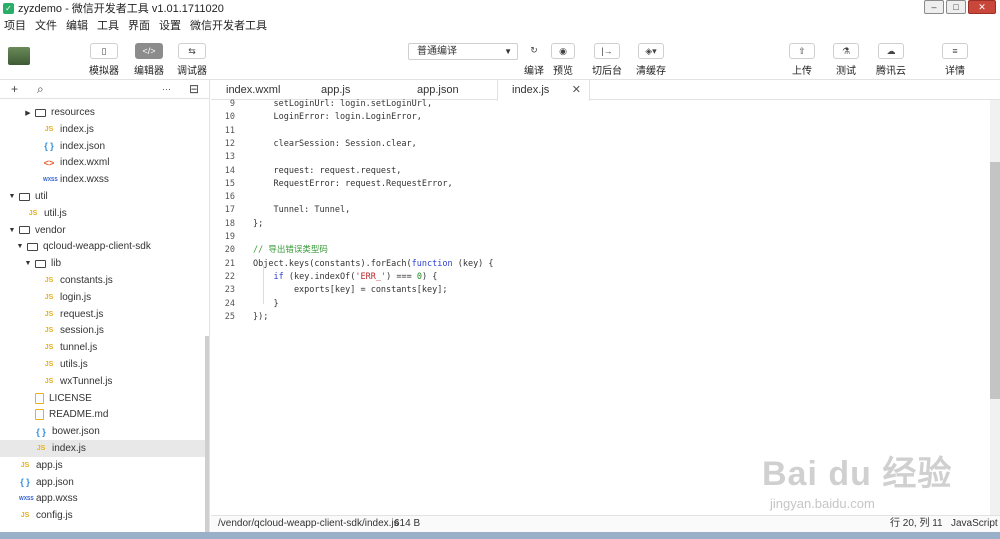  What do you see at coordinates (104, 71) in the screenshot?
I see `simulator-label: 模拟器` at bounding box center [104, 71].